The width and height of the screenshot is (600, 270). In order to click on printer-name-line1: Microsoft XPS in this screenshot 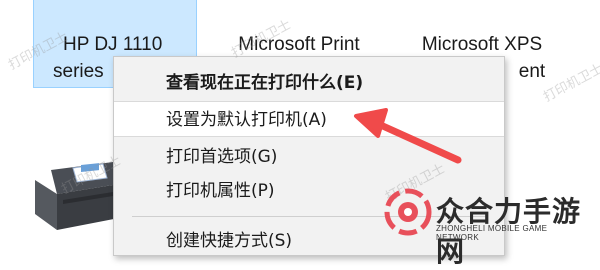, I will do `click(482, 44)`.